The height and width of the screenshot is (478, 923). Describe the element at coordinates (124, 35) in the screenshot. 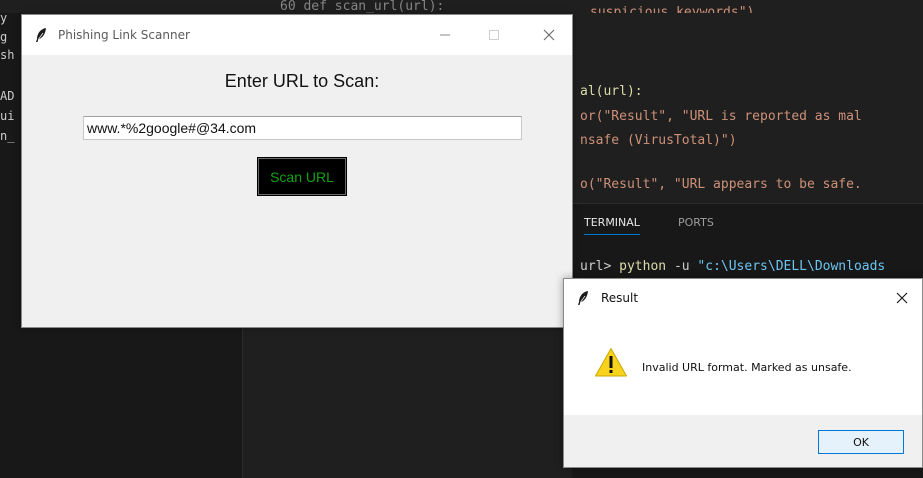

I see `window-title: Phishing Link Scanner` at that location.